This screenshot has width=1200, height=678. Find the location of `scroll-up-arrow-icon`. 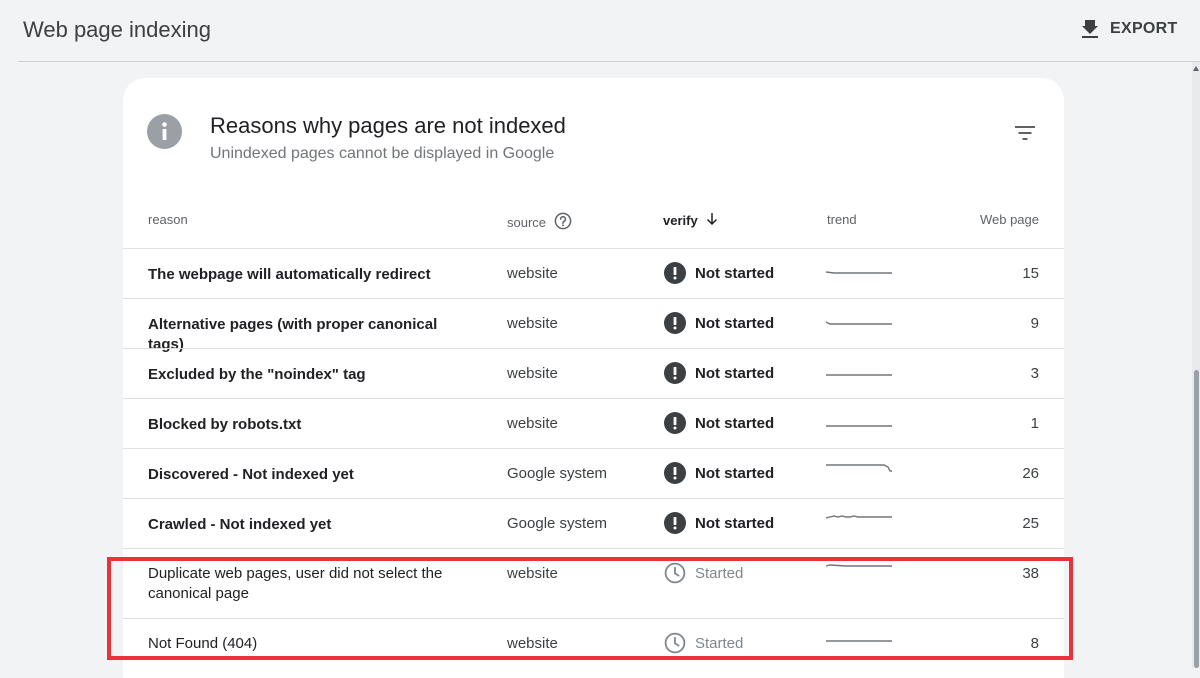

scroll-up-arrow-icon is located at coordinates (1196, 68).